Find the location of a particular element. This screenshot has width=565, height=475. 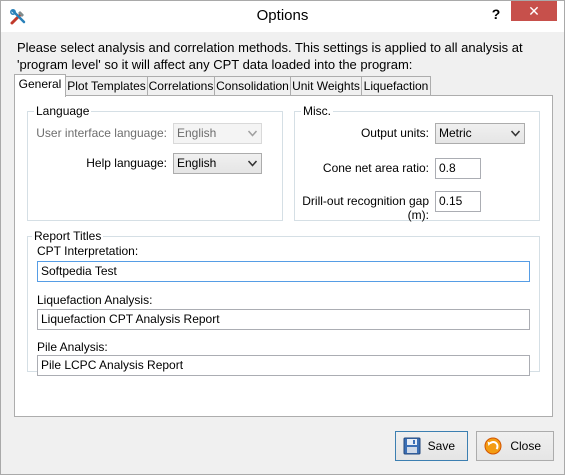

window-title: Options is located at coordinates (282, 15).